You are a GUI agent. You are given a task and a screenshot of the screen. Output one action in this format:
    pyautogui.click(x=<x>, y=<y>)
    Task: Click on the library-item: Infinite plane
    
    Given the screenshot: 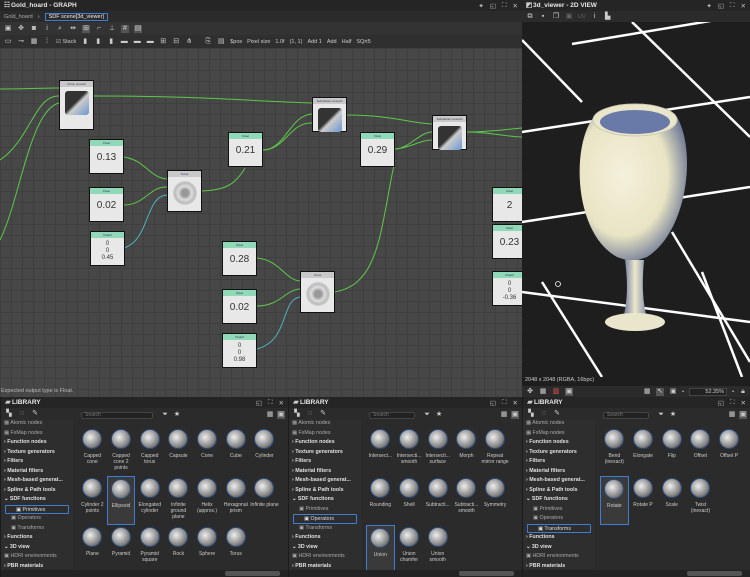 What is the action you would take?
    pyautogui.click(x=264, y=500)
    